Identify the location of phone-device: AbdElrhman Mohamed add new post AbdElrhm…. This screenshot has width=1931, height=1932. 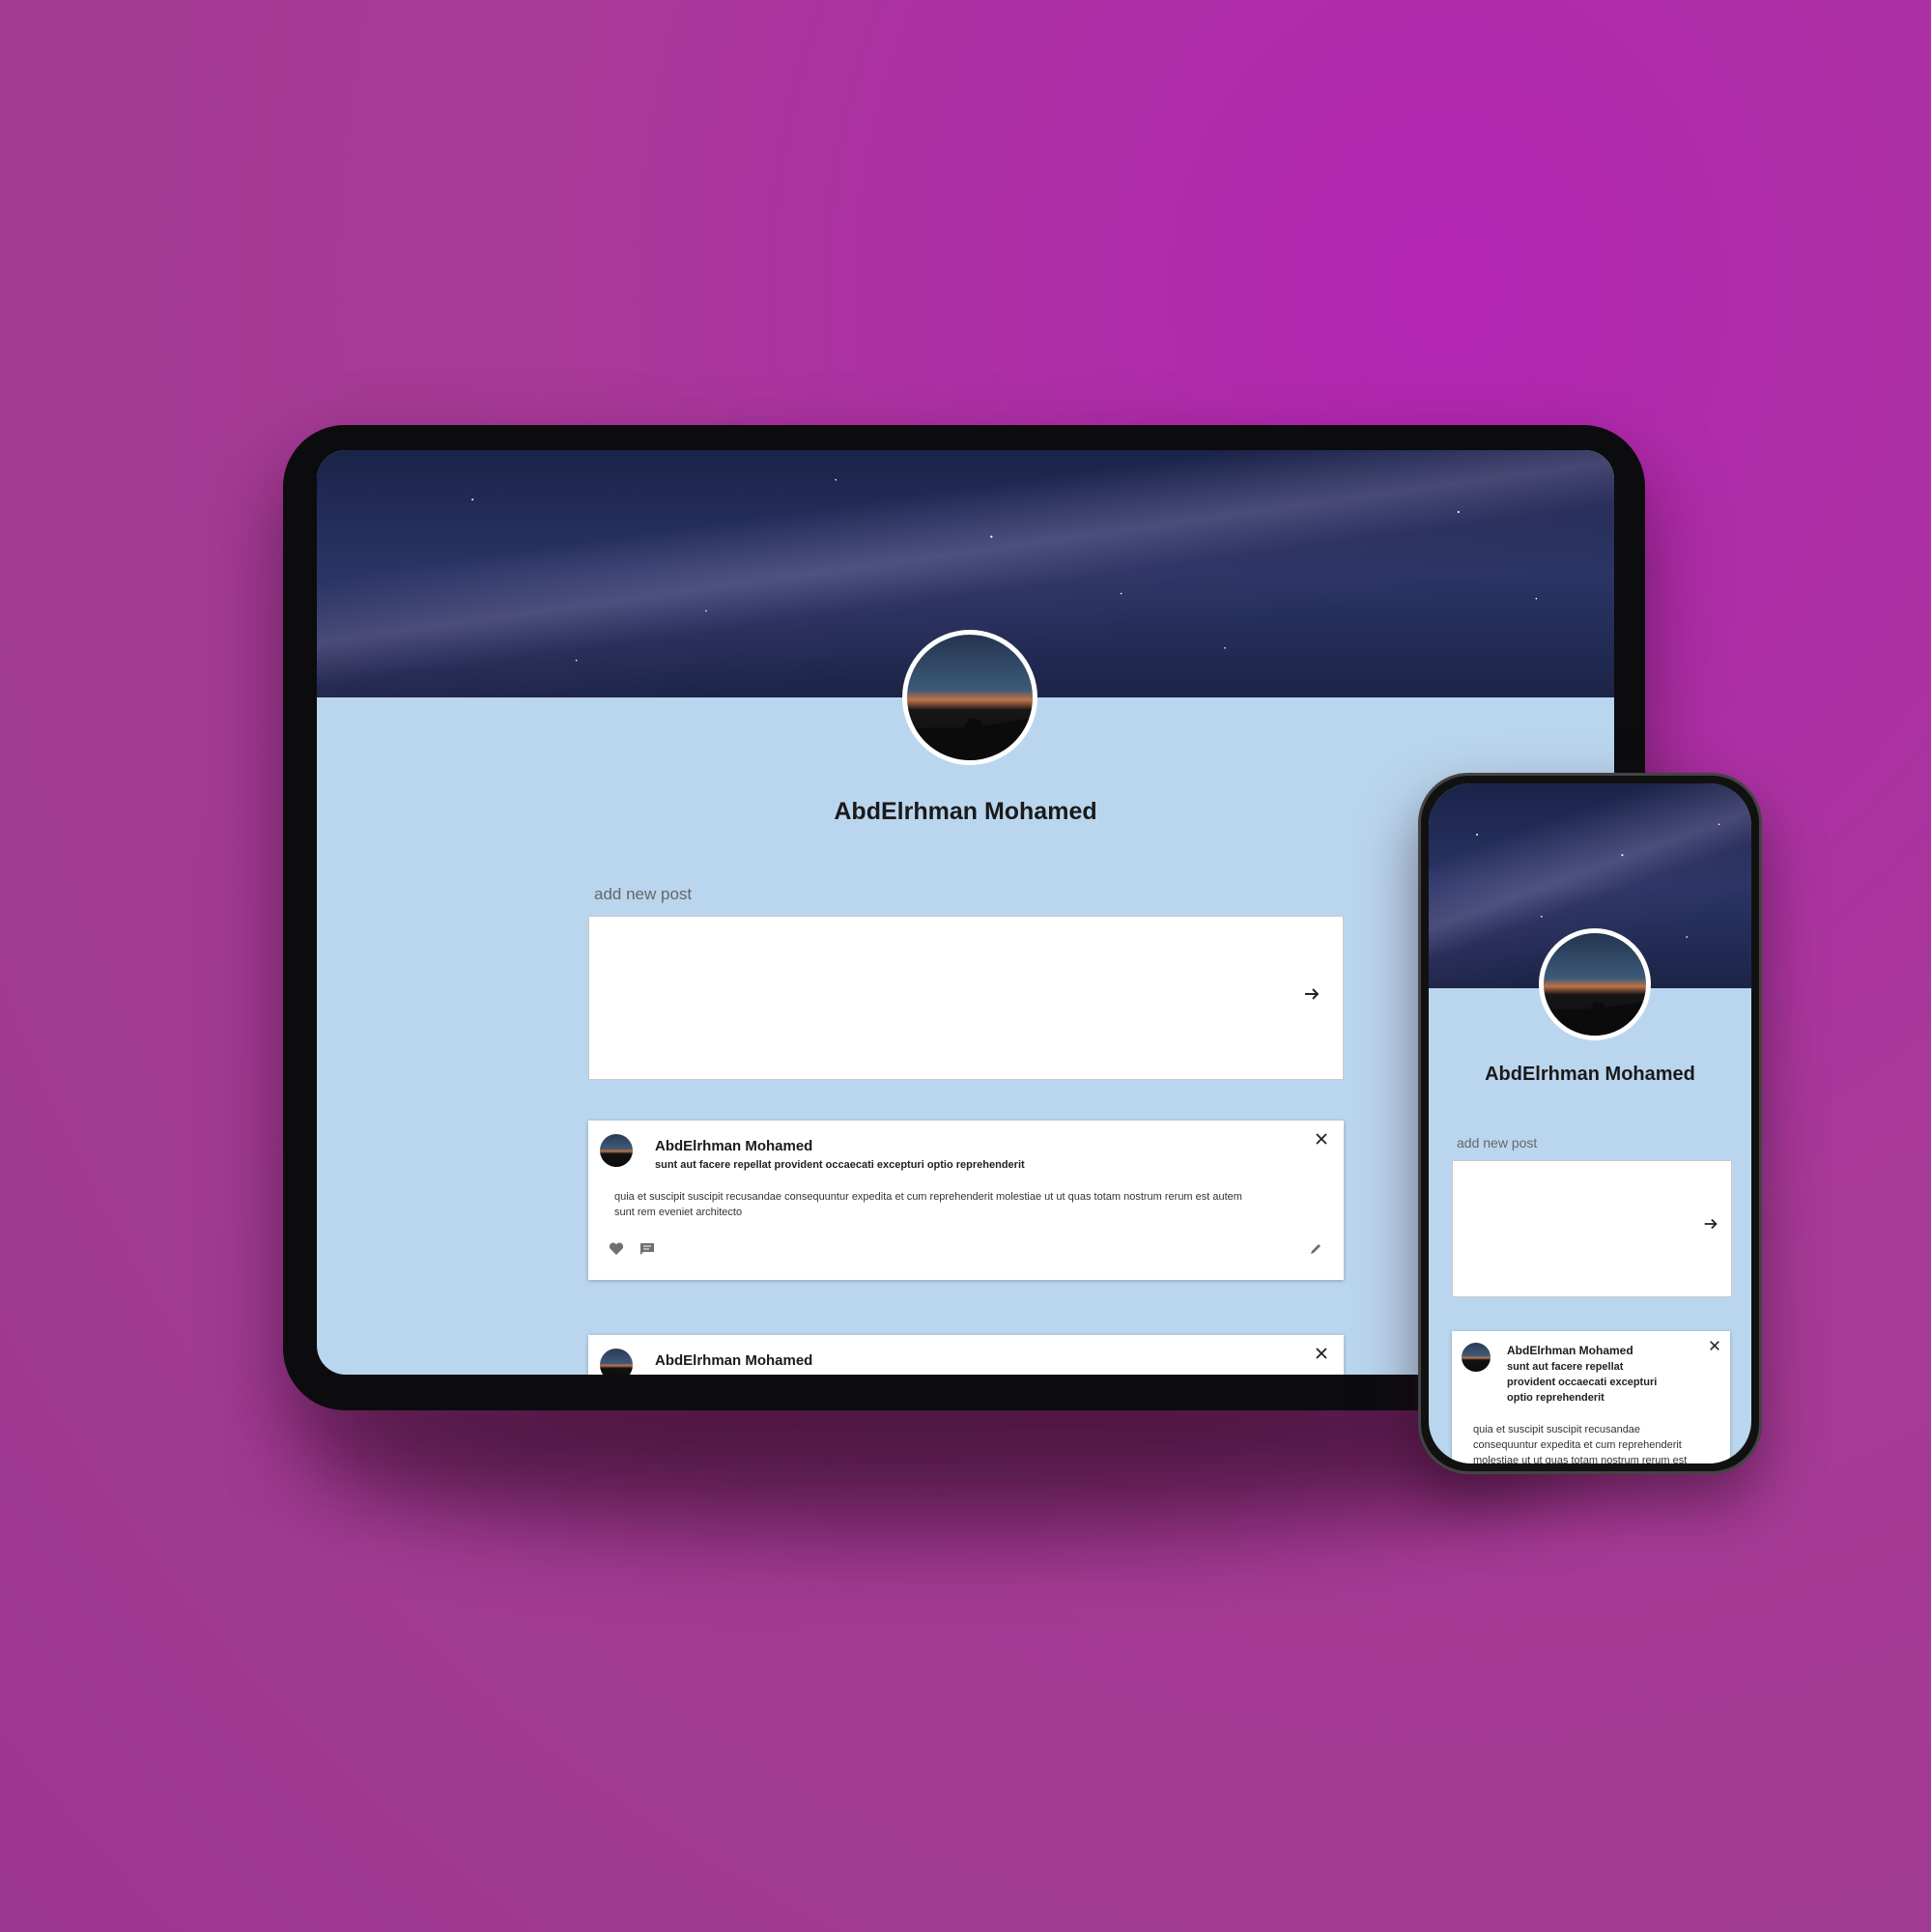
(1590, 1123).